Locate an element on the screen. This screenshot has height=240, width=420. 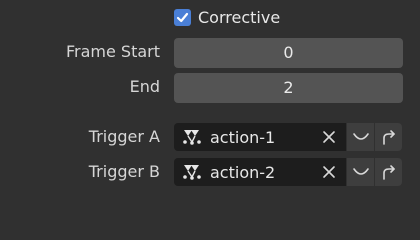
checkmark-icon is located at coordinates (182, 17).